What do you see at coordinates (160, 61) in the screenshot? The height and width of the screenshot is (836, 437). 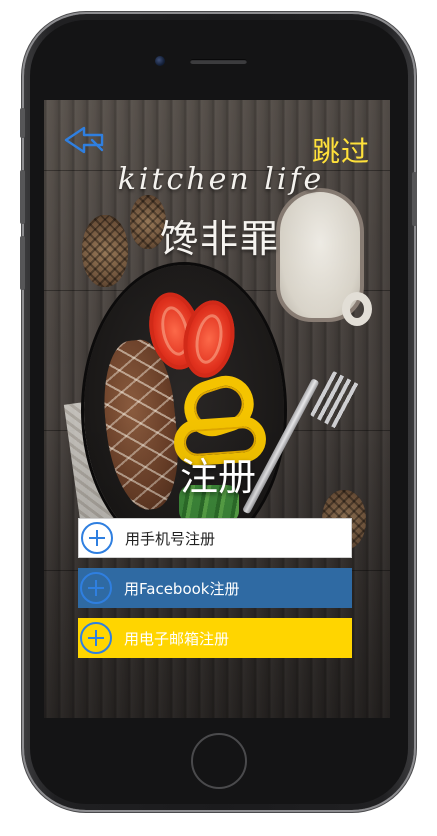 I see `front-camera` at bounding box center [160, 61].